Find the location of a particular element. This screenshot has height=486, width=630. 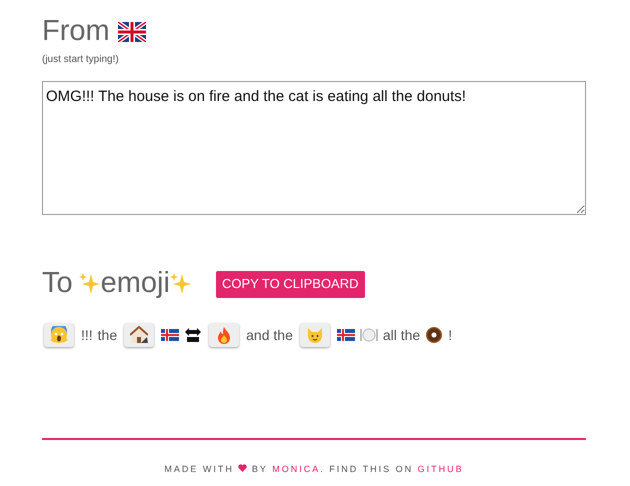

output-text: ! is located at coordinates (450, 335).